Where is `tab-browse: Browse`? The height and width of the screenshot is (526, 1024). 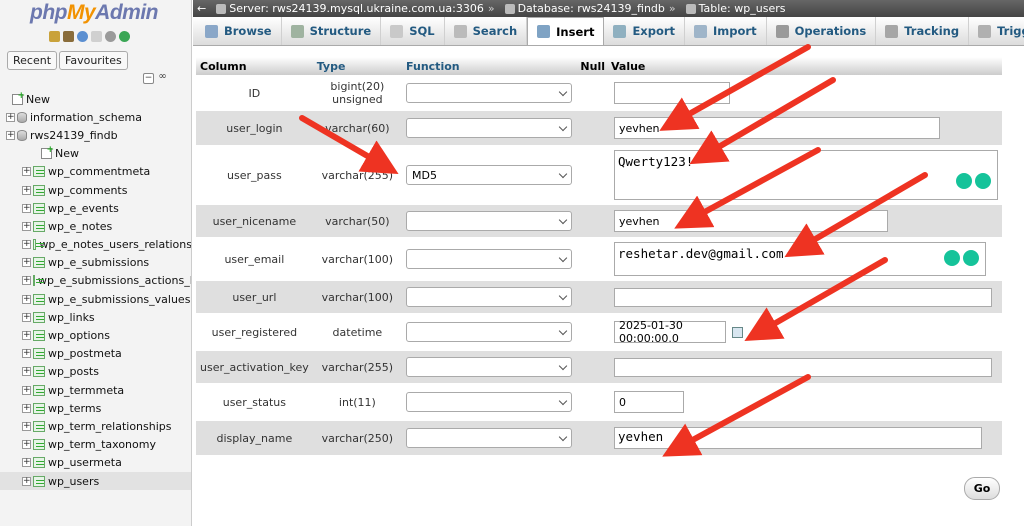
tab-browse: Browse is located at coordinates (239, 31).